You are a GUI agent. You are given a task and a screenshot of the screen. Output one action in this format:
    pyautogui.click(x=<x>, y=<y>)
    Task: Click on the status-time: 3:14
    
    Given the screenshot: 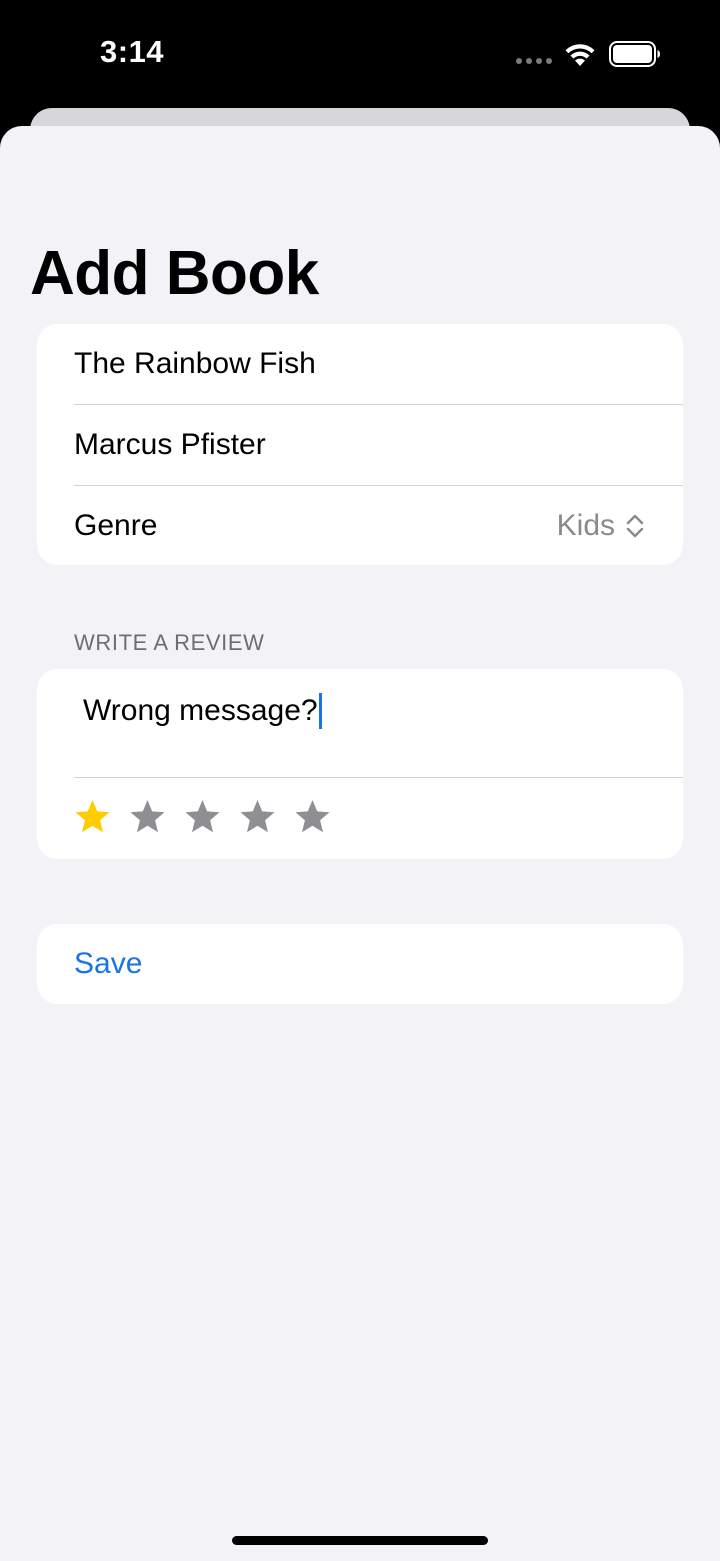 What is the action you would take?
    pyautogui.click(x=132, y=51)
    